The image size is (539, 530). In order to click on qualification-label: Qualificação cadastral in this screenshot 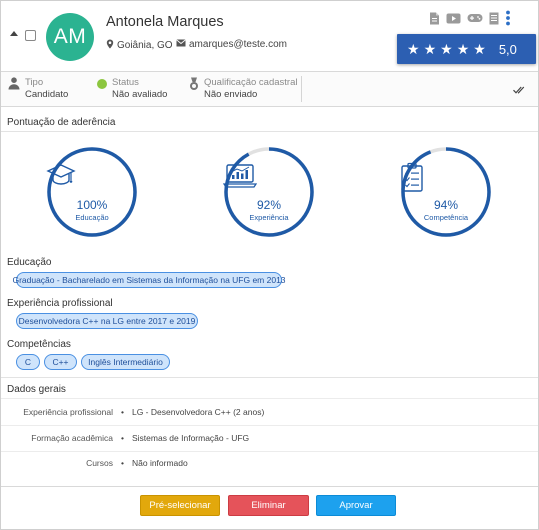, I will do `click(251, 82)`.